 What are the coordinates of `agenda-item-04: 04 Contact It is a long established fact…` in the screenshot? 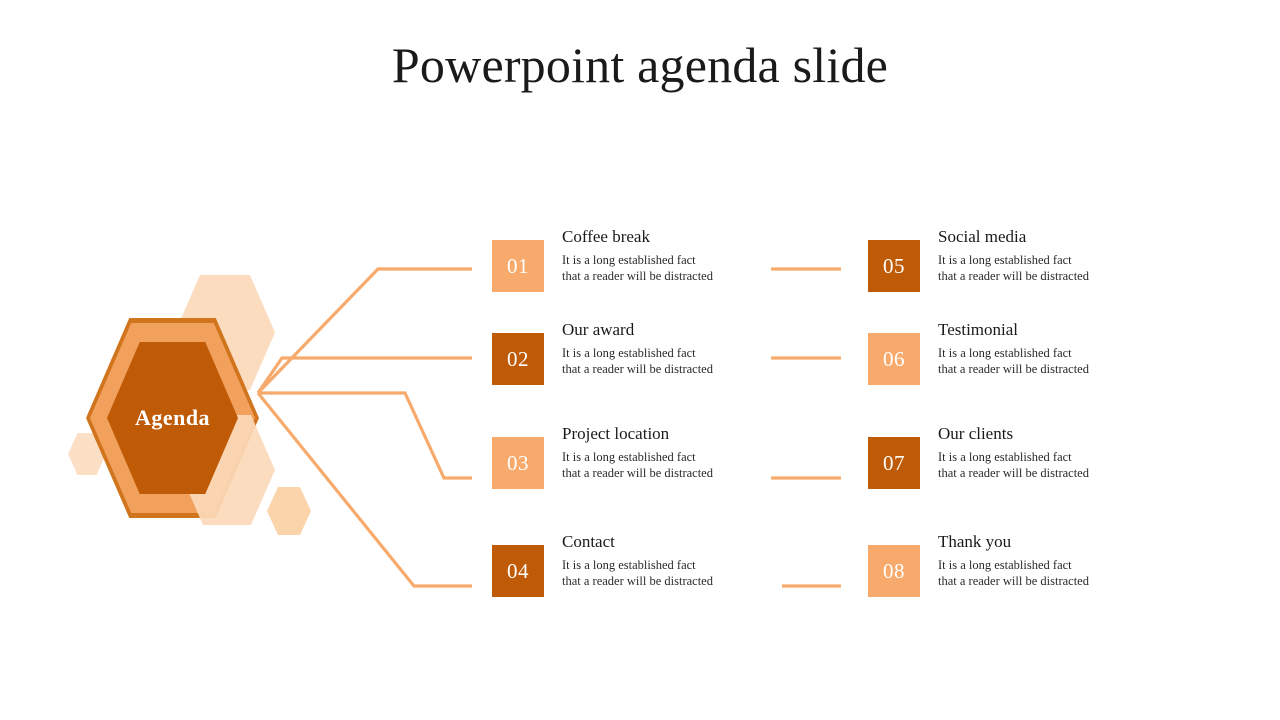 It's located at (602, 564).